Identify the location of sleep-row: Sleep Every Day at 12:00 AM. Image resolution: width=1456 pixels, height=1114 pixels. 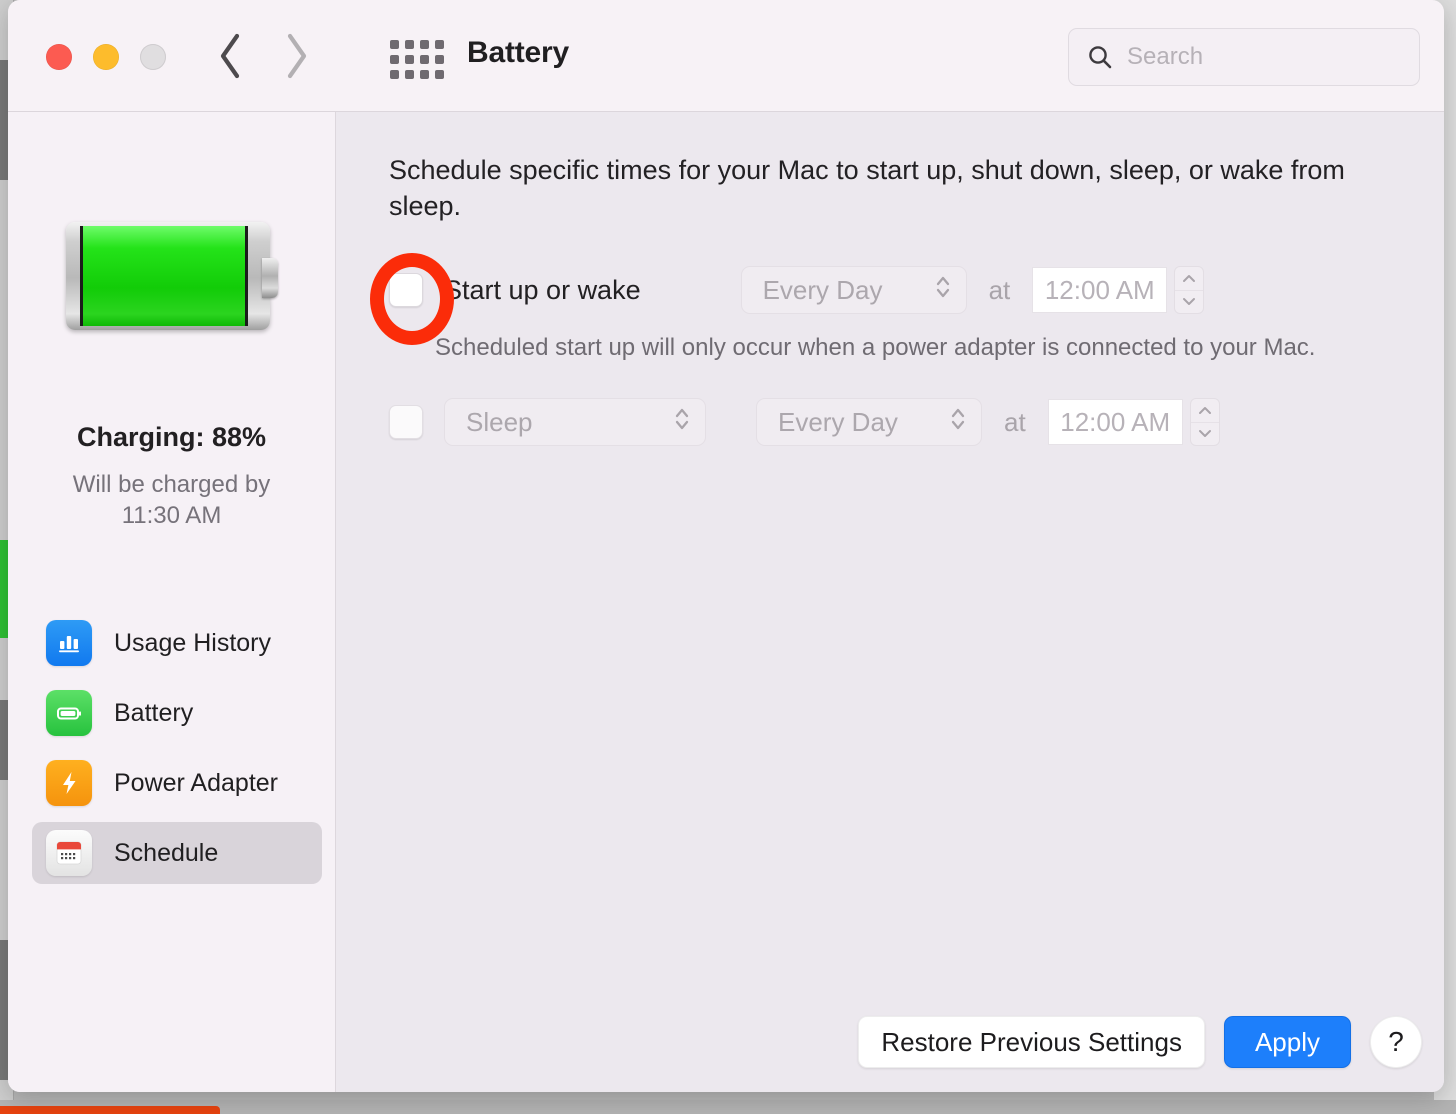
(804, 422).